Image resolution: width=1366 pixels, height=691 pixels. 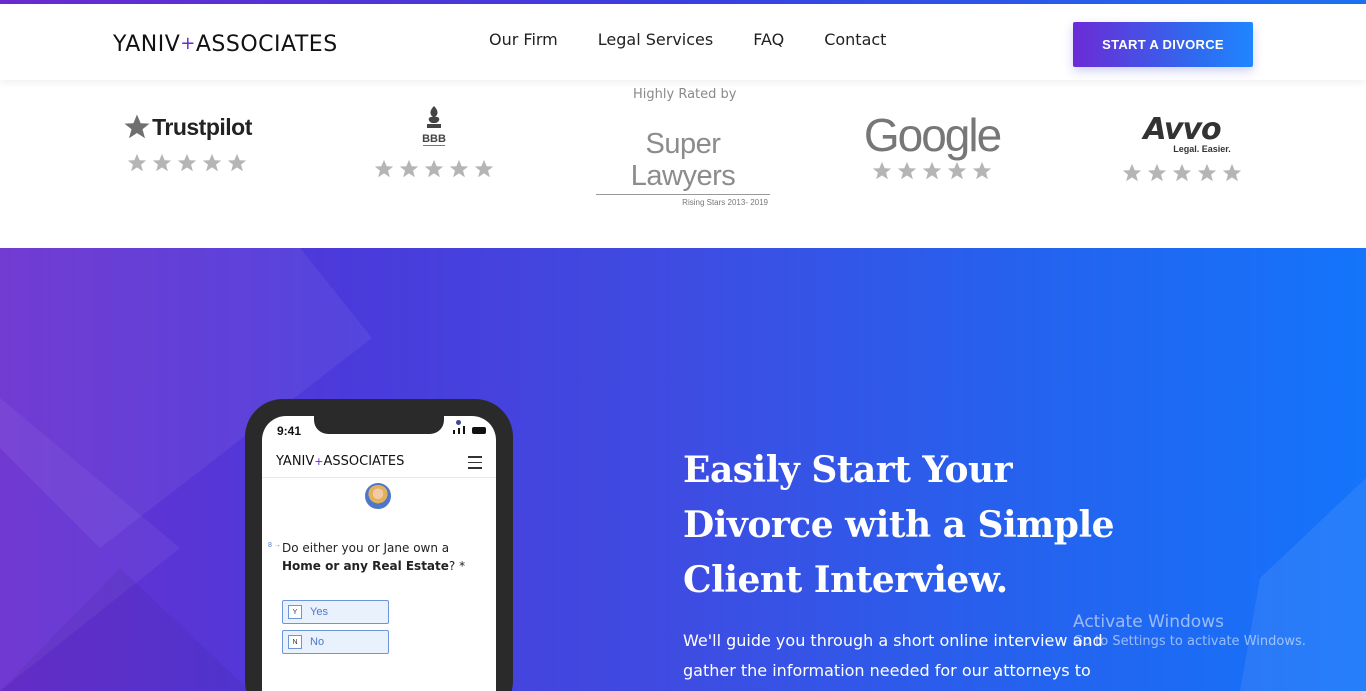 I want to click on signal-battery-icon, so click(x=469, y=430).